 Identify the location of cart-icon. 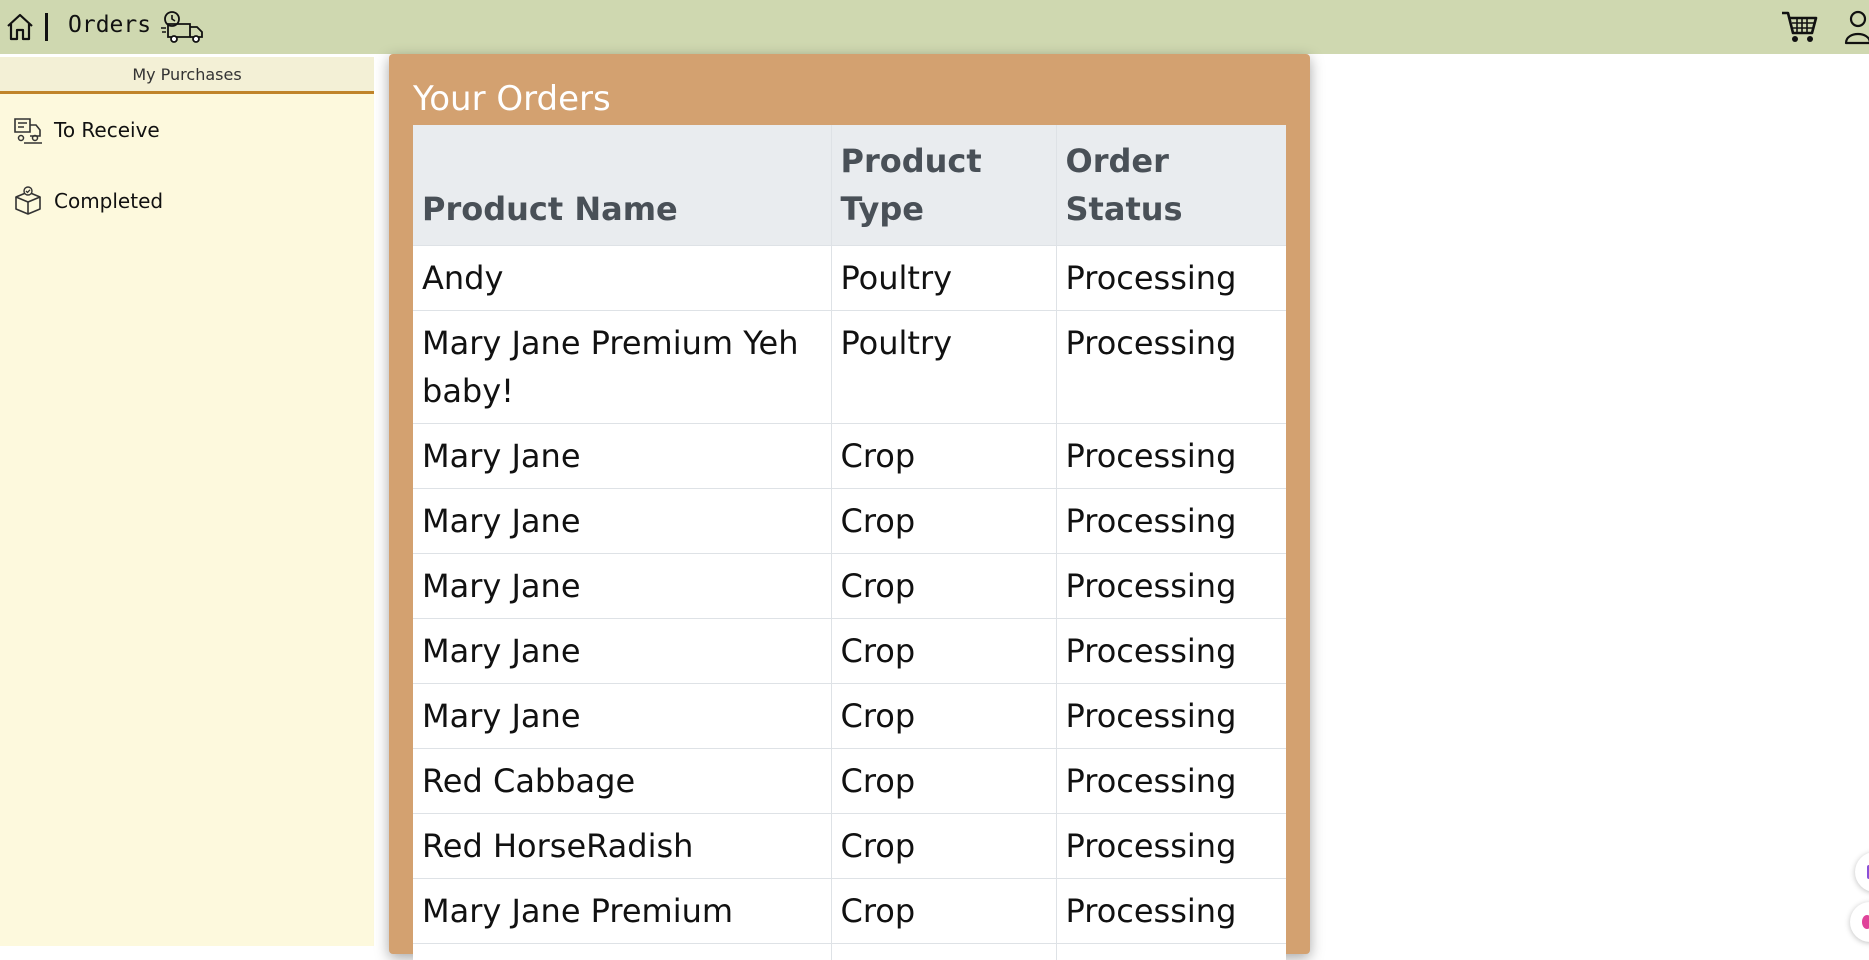
(1799, 27).